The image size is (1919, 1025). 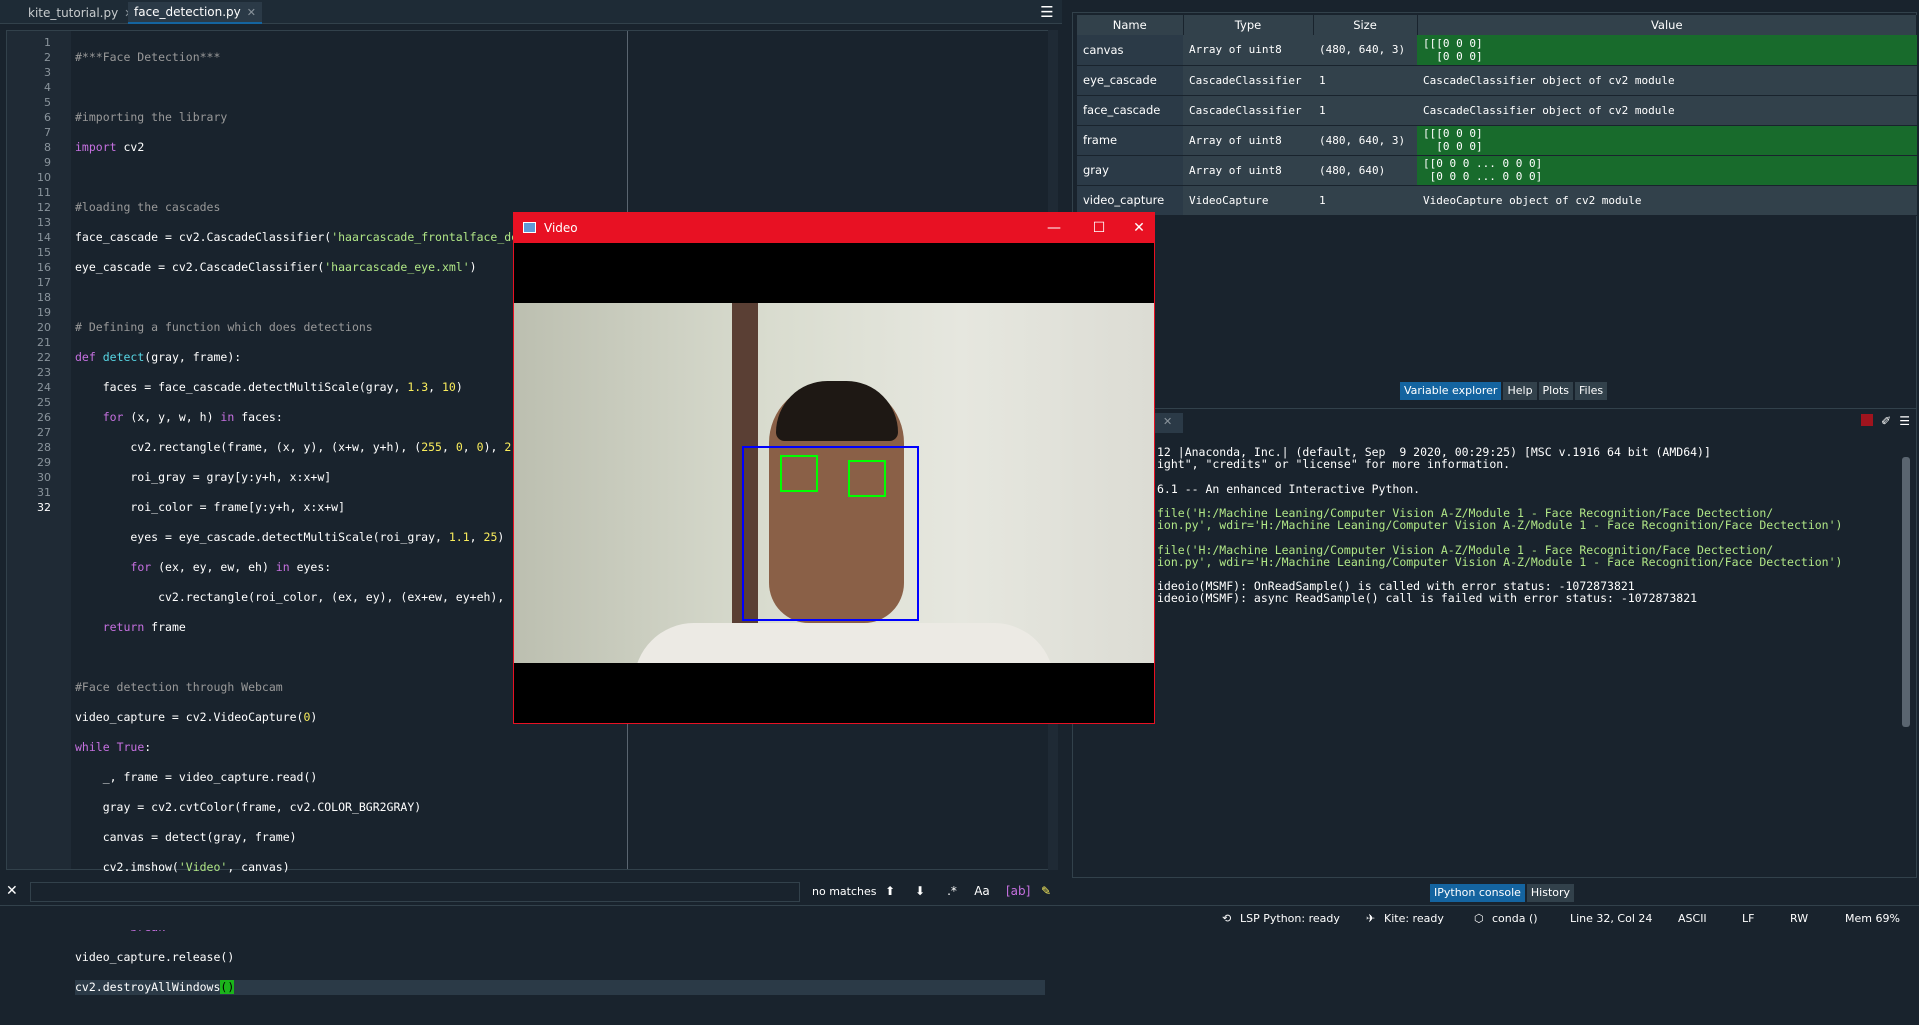 I want to click on cursor-position: Line 32, Col 24, so click(x=1611, y=918).